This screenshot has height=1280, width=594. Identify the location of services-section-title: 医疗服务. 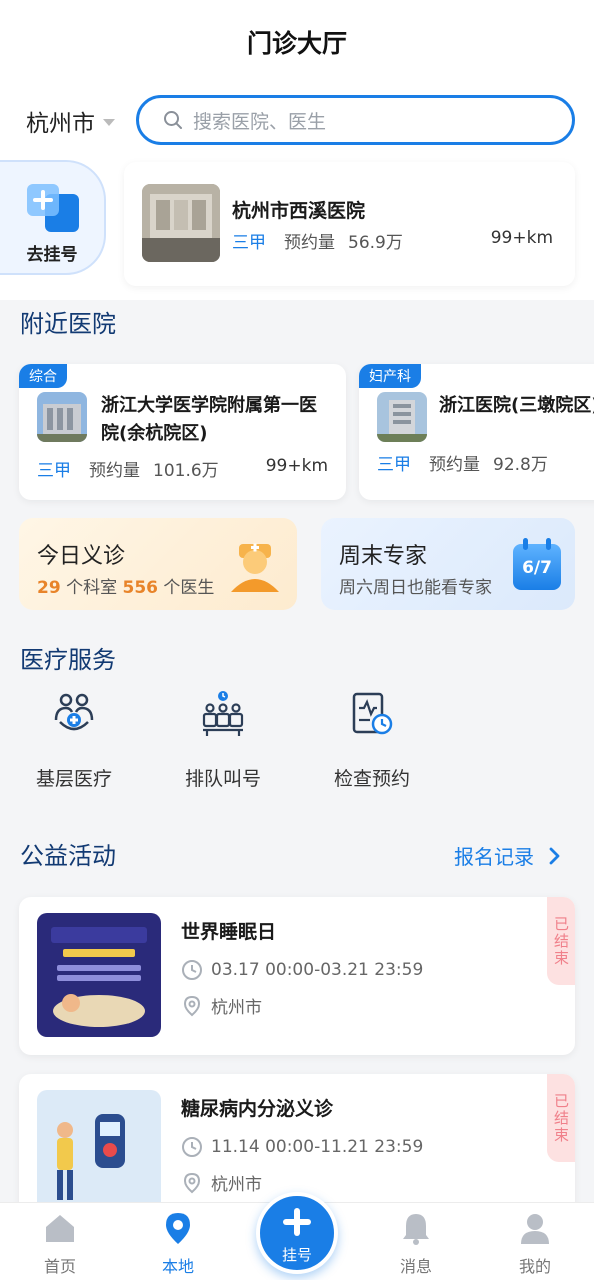
(87, 660).